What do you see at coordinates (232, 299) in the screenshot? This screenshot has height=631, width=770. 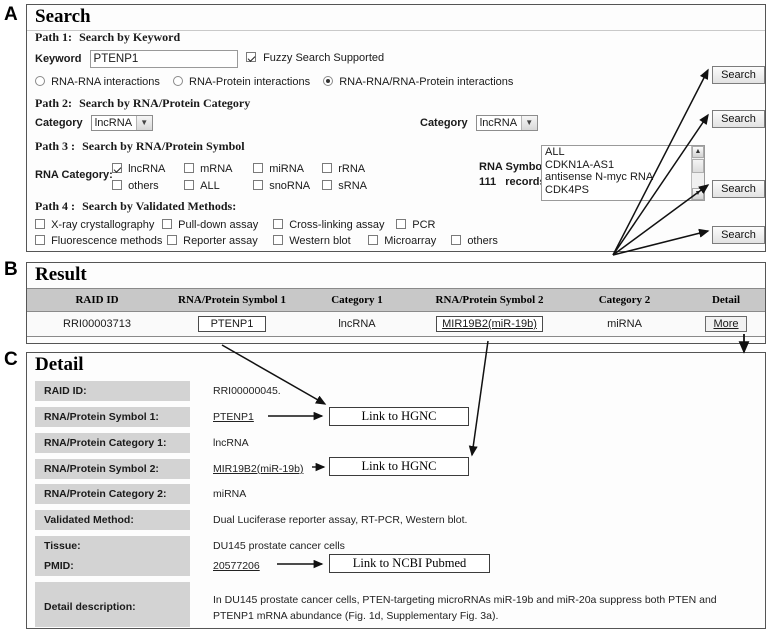 I see `column-header-symbol-1: RNA/Protein Symbol 1` at bounding box center [232, 299].